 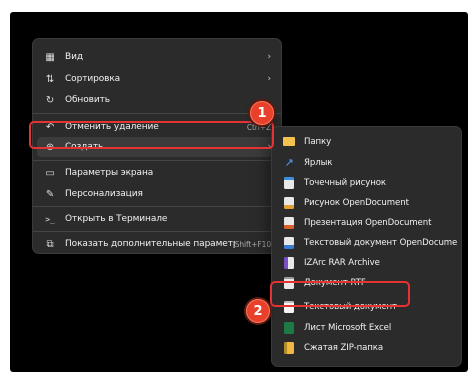 I want to click on sort-icon: ⇅, so click(x=50, y=79).